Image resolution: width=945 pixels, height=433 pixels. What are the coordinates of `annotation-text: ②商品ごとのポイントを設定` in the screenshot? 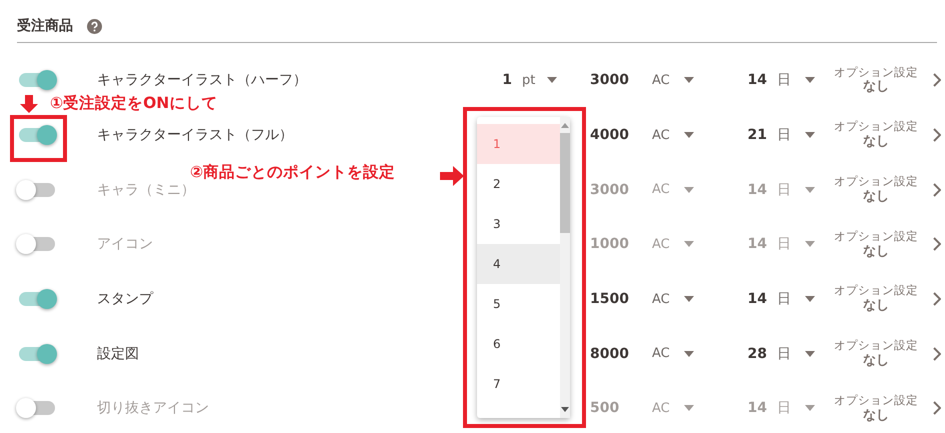 It's located at (293, 172).